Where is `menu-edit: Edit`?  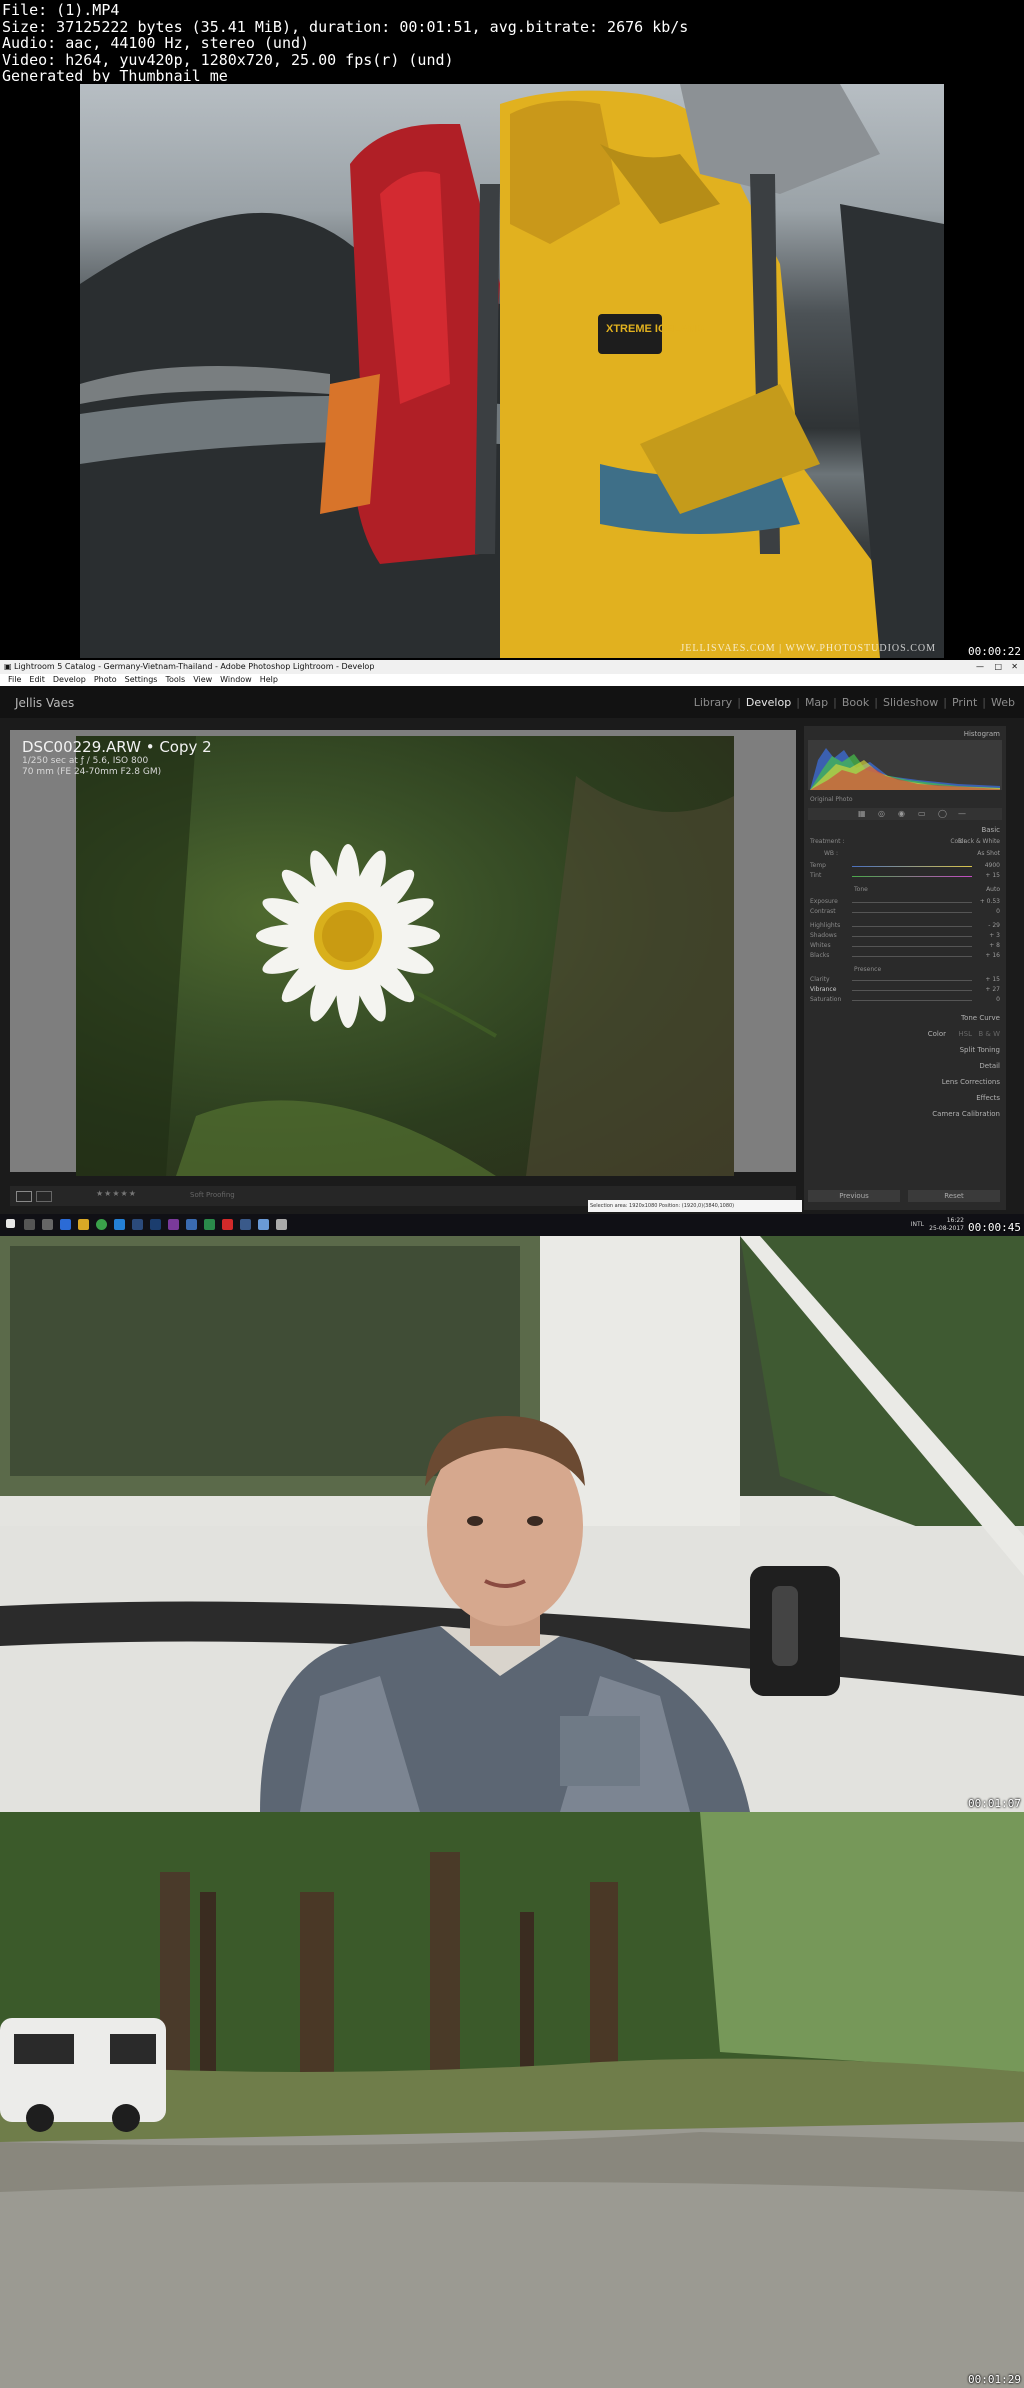
menu-edit: Edit is located at coordinates (37, 679).